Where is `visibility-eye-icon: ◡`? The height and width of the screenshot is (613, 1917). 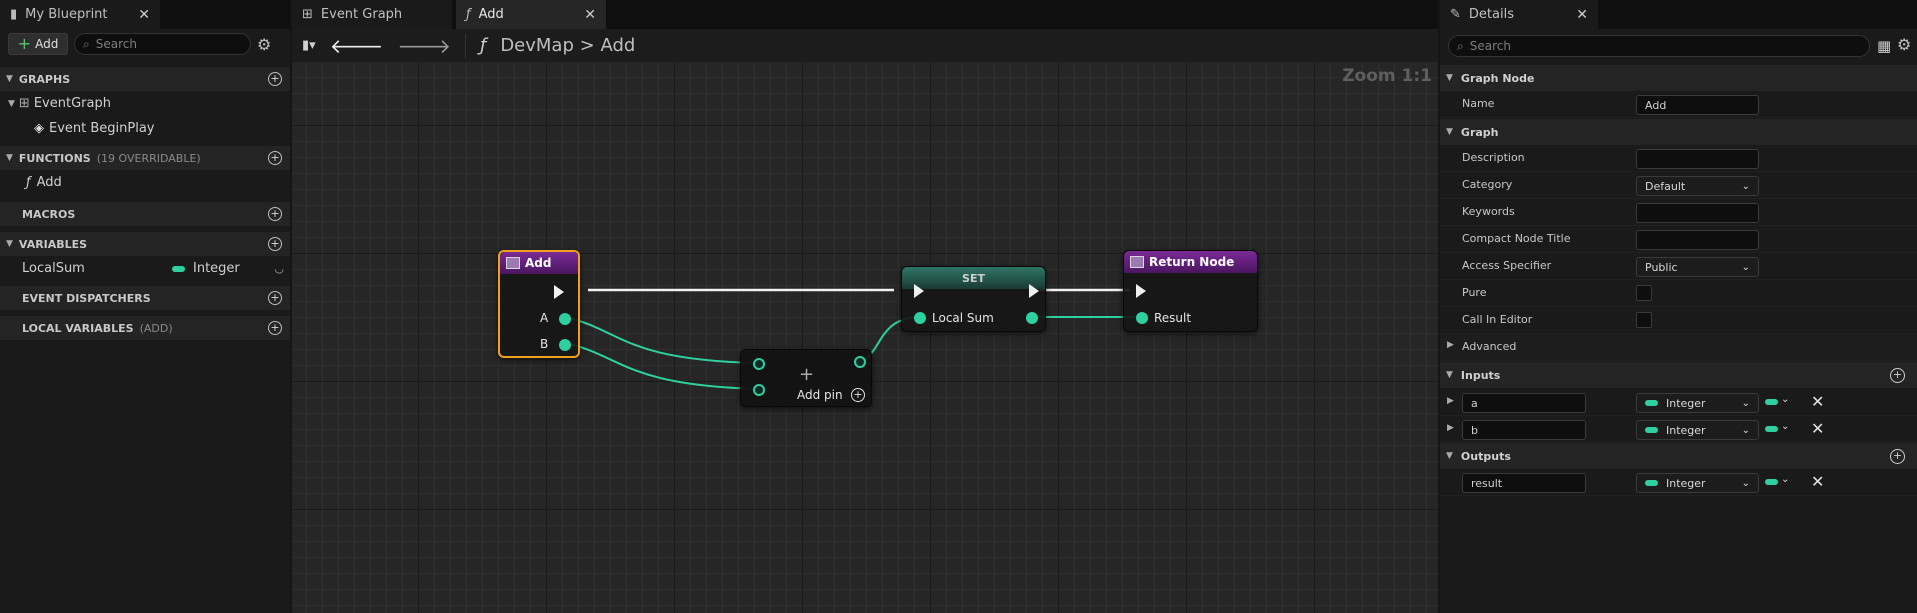
visibility-eye-icon: ◡ is located at coordinates (279, 268).